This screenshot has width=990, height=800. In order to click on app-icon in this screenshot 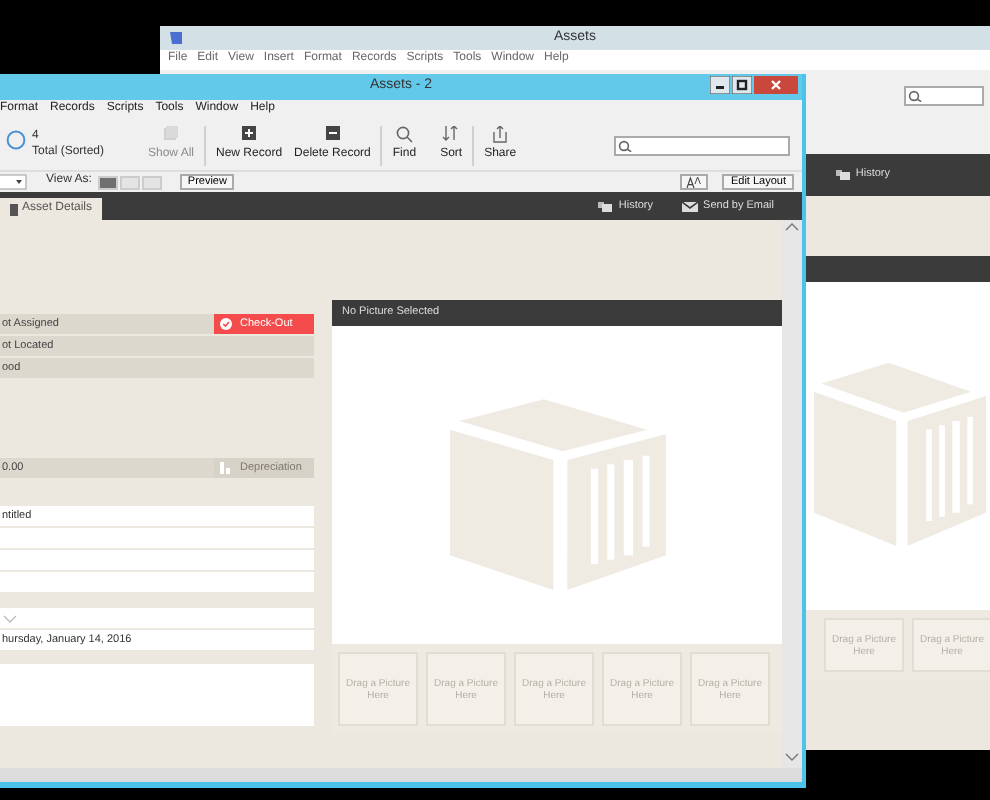, I will do `click(176, 38)`.